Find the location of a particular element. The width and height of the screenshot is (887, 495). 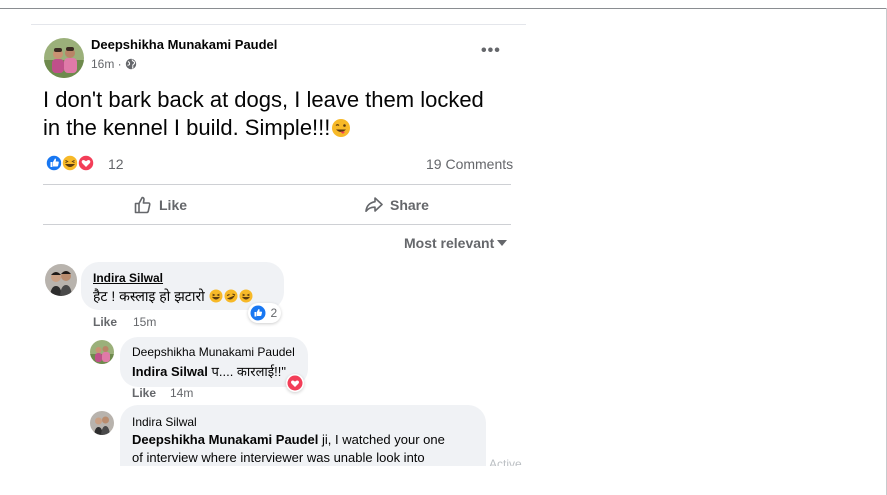

share-button: Share is located at coordinates (404, 205).